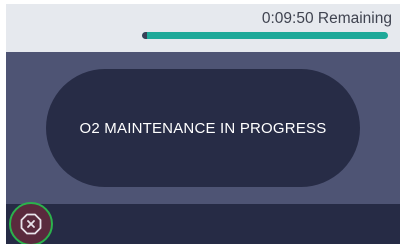  What do you see at coordinates (144, 35) in the screenshot?
I see `progress-elapsed-segment` at bounding box center [144, 35].